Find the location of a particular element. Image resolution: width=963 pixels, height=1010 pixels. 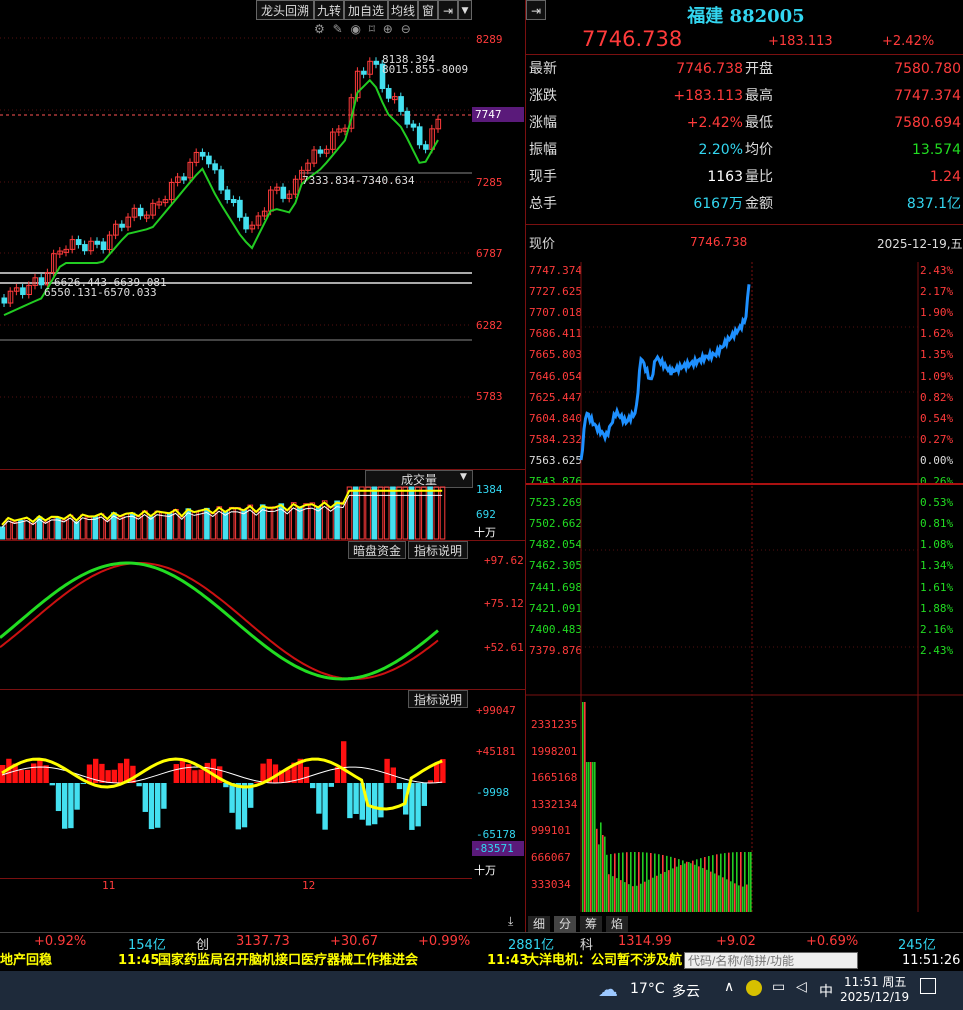

expand-icon: ⇥ is located at coordinates (536, 10).